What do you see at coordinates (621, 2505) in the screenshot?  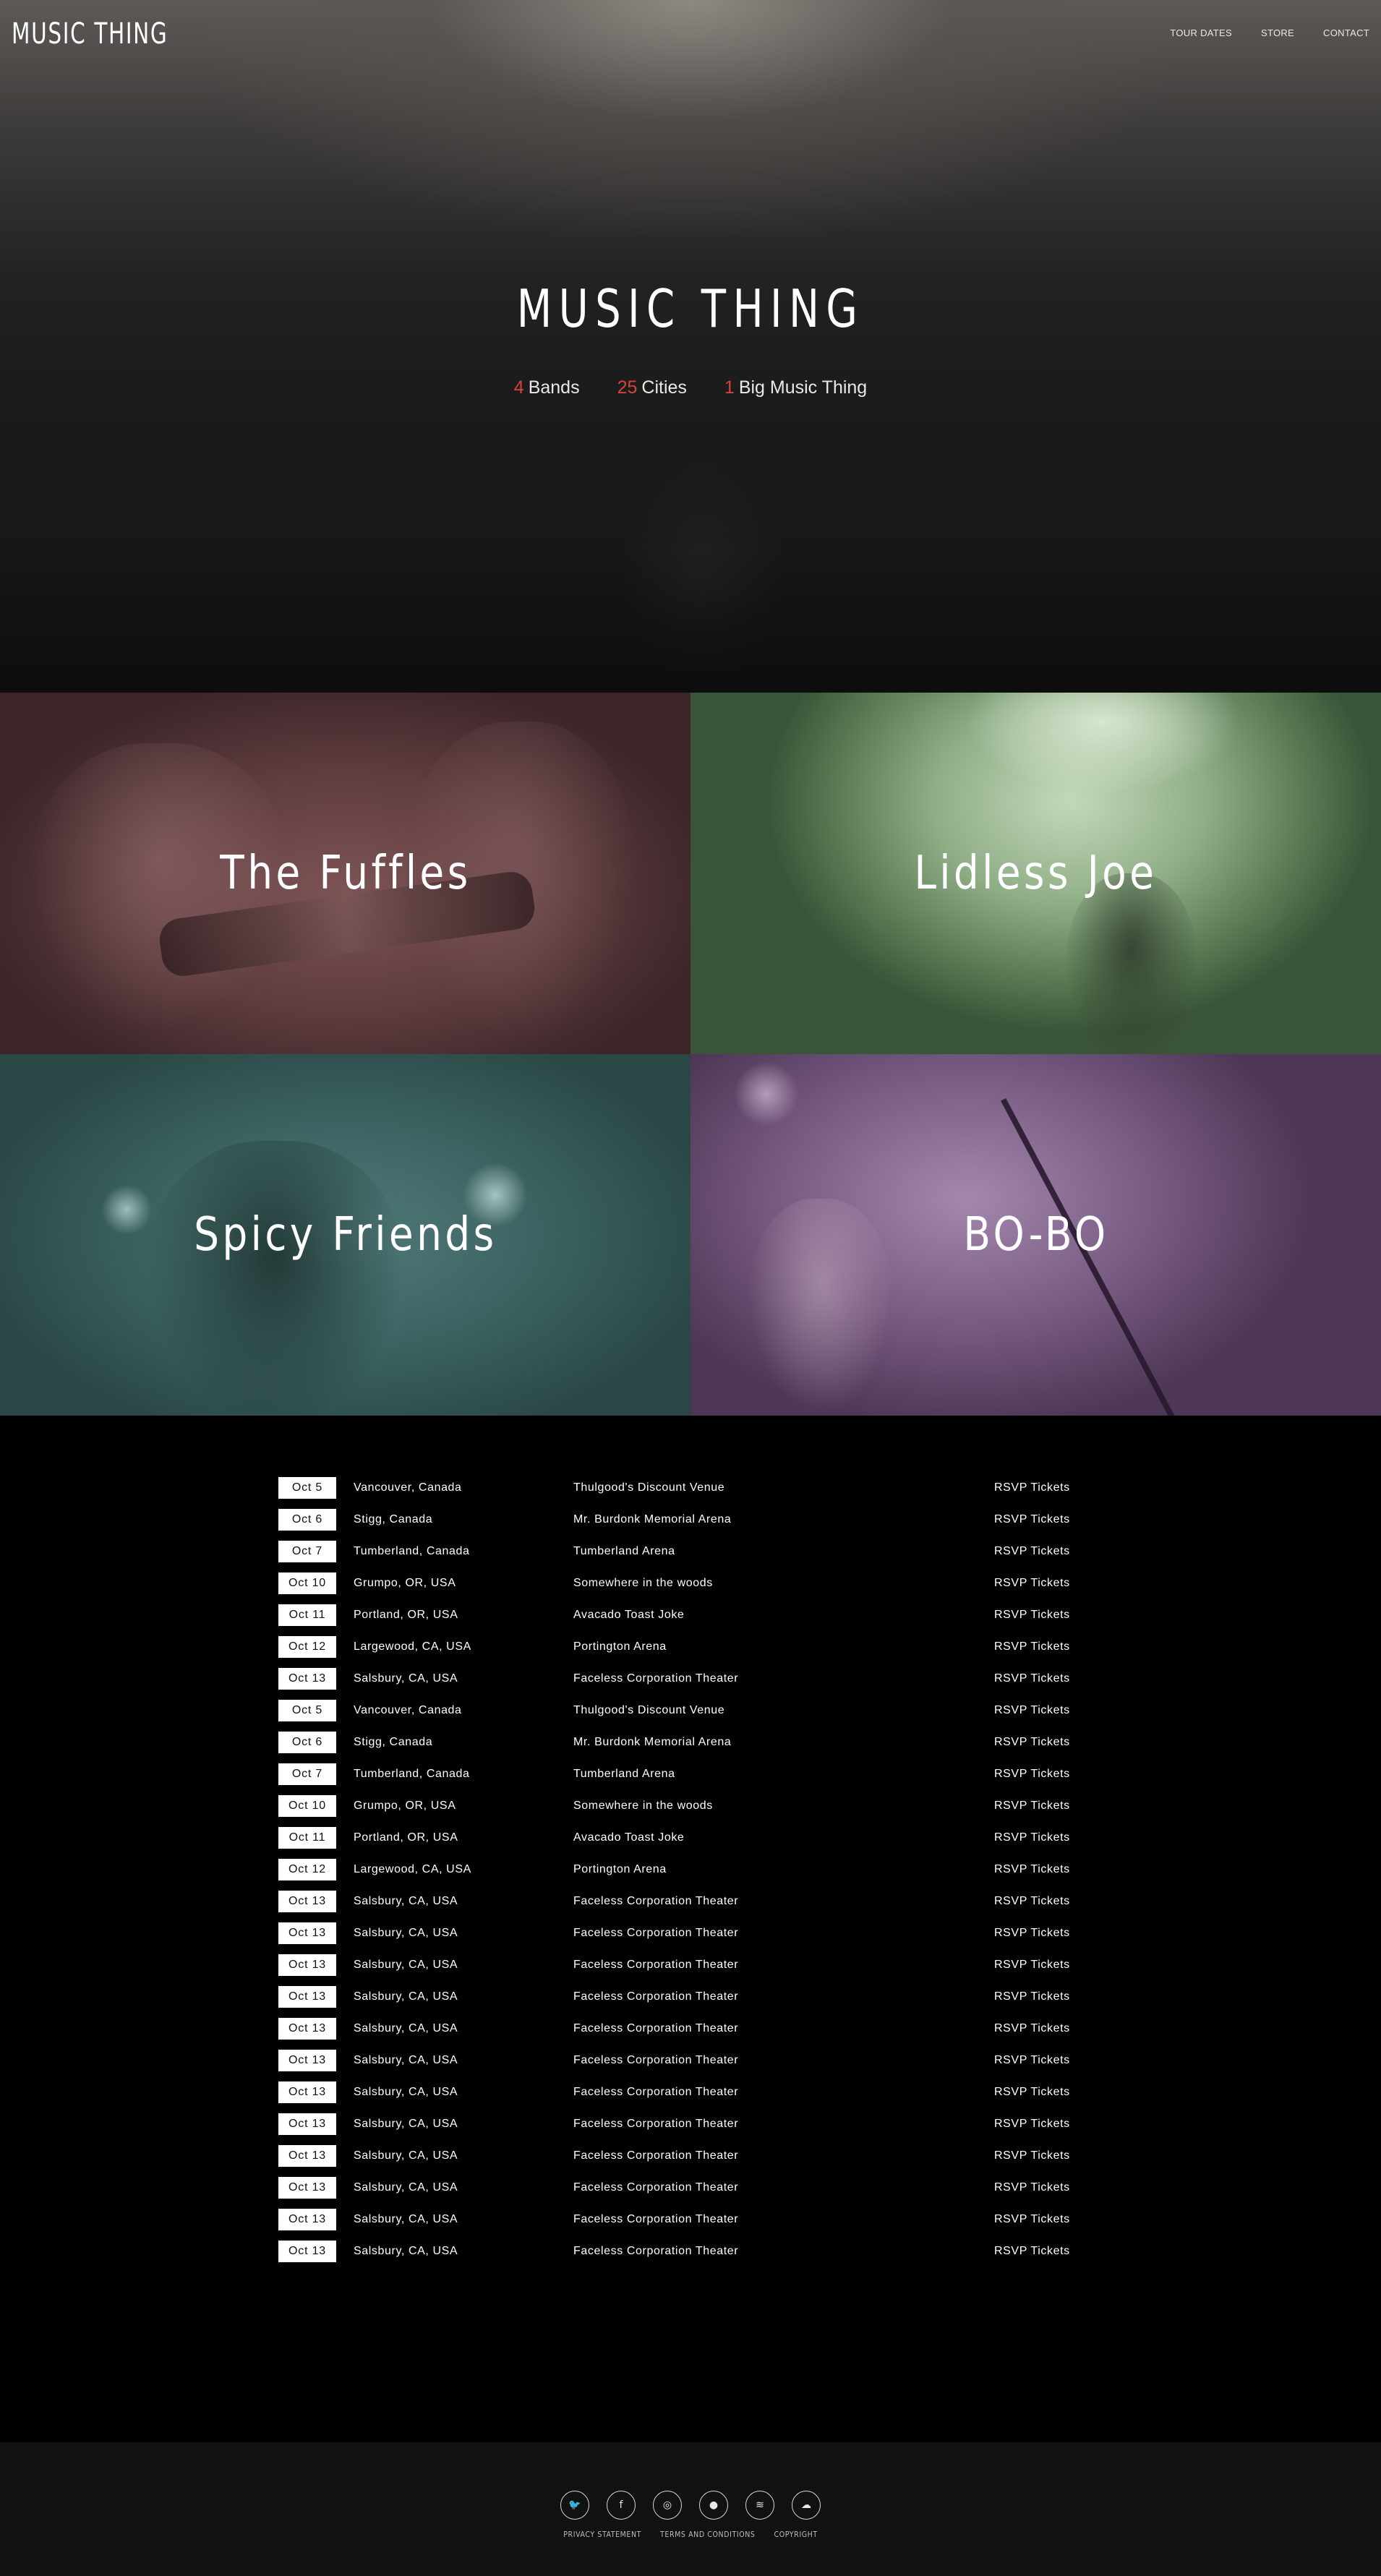 I see `facebook-icon: f` at bounding box center [621, 2505].